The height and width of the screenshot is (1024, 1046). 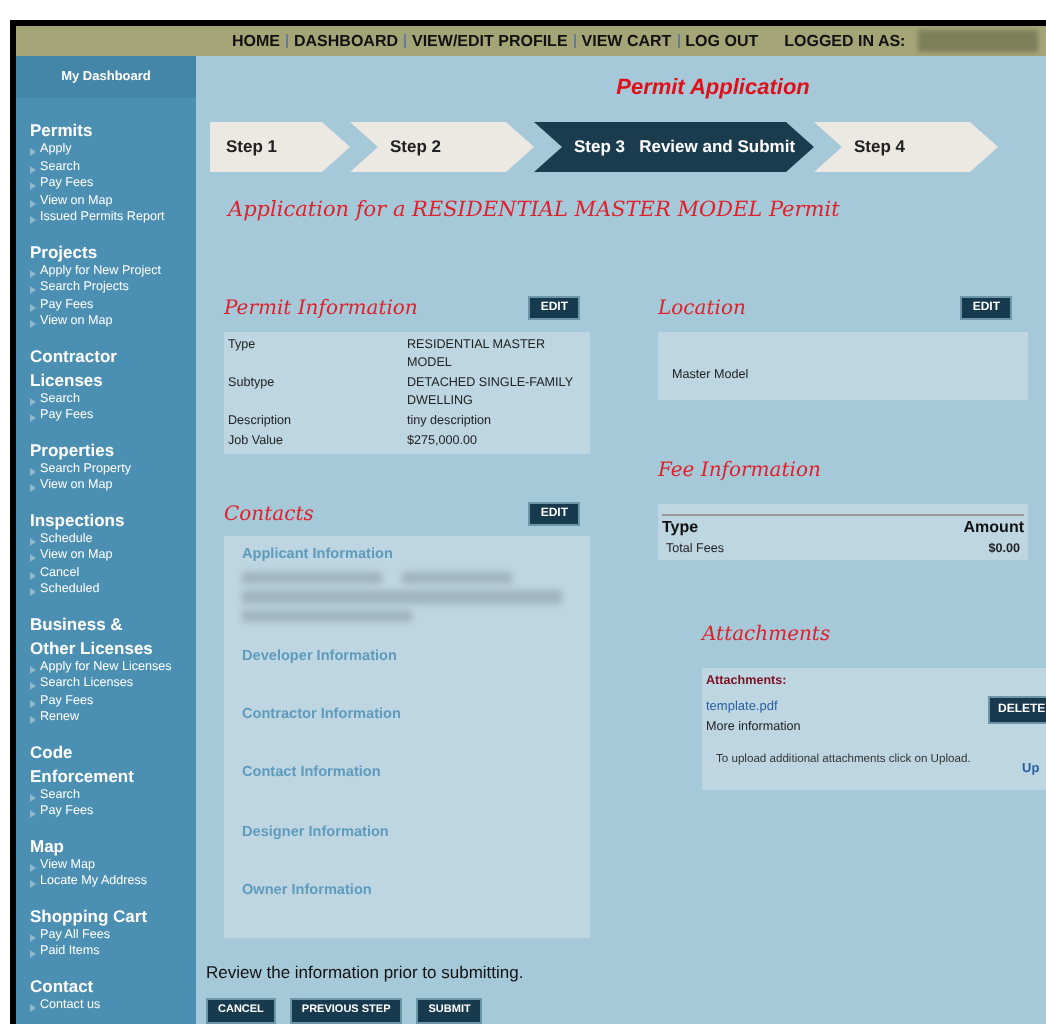 What do you see at coordinates (280, 147) in the screenshot?
I see `step-tab: Step 1` at bounding box center [280, 147].